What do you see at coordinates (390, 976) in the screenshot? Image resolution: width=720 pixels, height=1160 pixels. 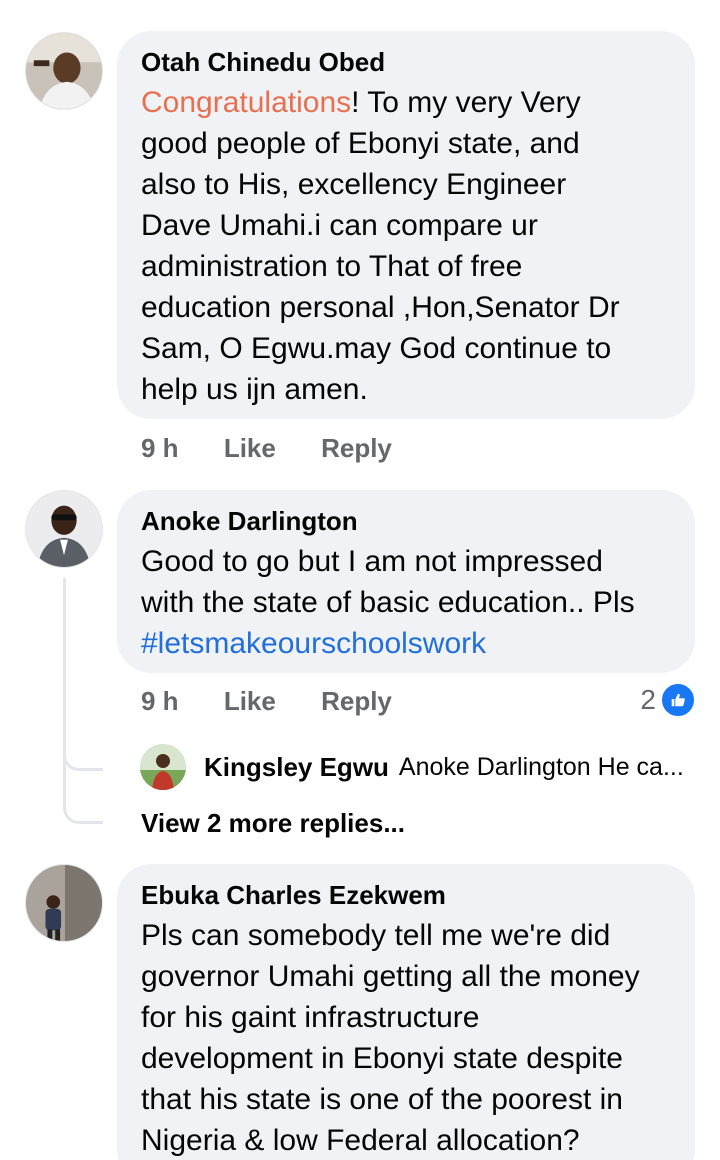 I see `comment-text-line: governor Umahi getting all the money` at bounding box center [390, 976].